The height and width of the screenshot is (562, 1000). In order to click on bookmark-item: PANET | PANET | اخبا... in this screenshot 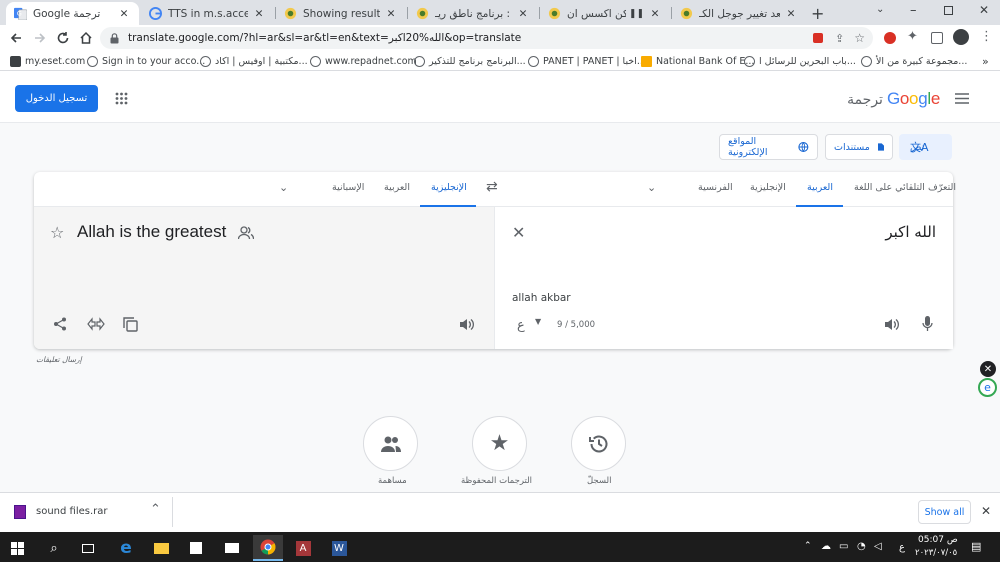, I will do `click(587, 61)`.